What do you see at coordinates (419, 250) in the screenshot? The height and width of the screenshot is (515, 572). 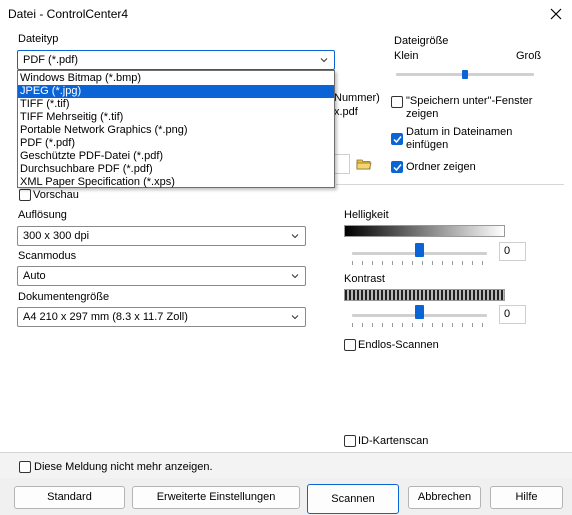 I see `brightness-slider-thumb` at bounding box center [419, 250].